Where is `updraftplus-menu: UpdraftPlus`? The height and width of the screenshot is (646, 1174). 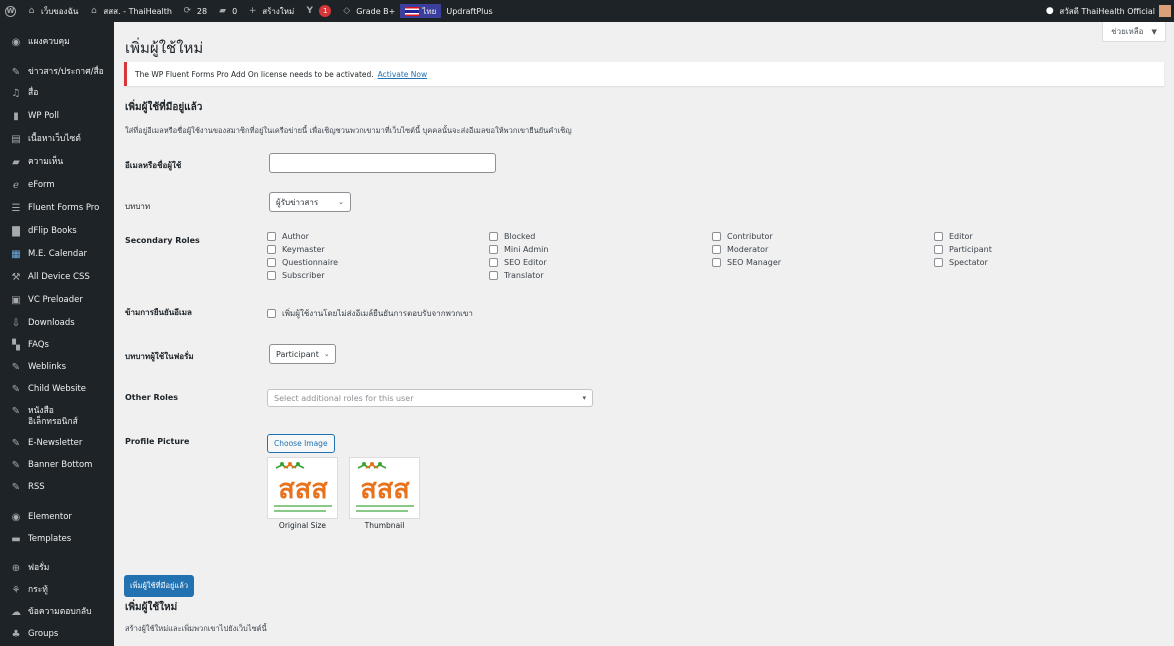 updraftplus-menu: UpdraftPlus is located at coordinates (469, 11).